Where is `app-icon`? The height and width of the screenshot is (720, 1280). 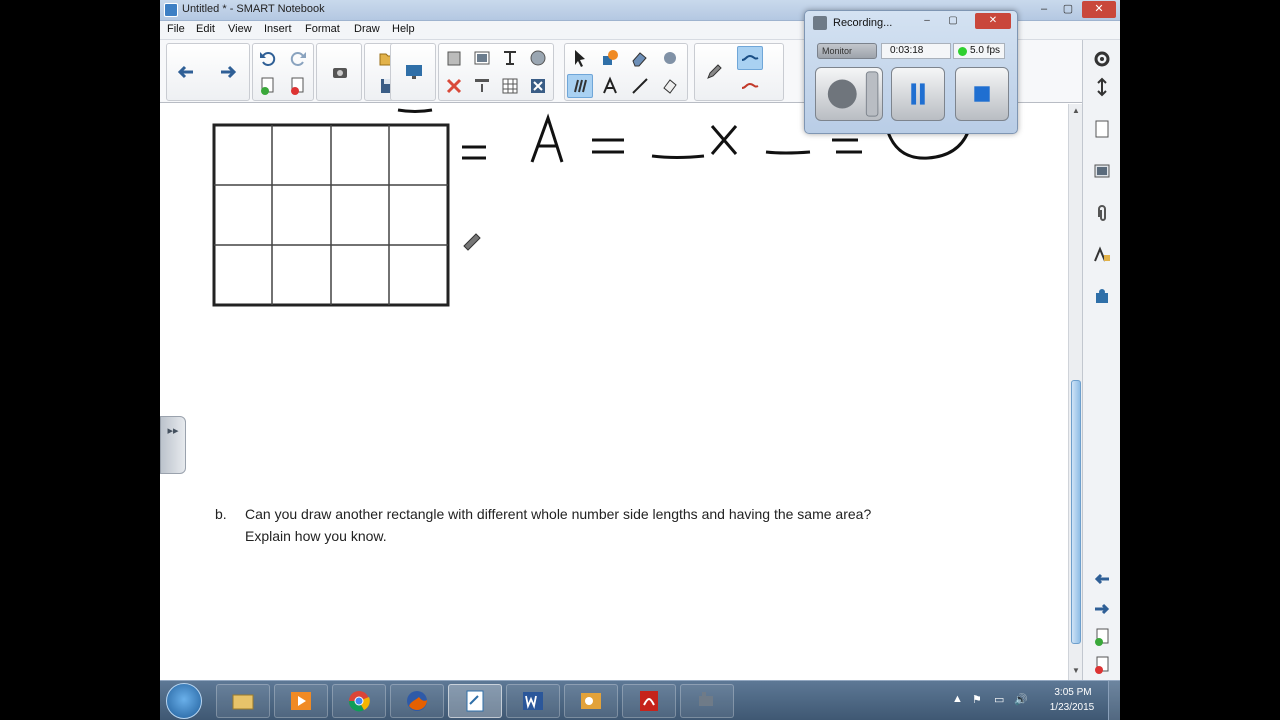 app-icon is located at coordinates (171, 10).